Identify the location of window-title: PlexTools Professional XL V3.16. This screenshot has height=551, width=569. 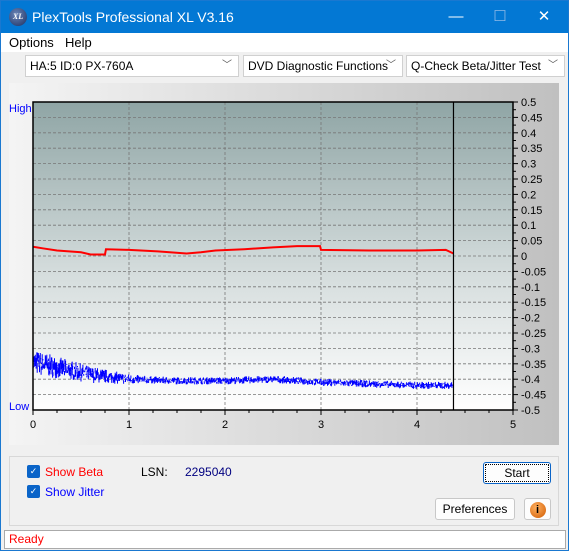
(133, 17).